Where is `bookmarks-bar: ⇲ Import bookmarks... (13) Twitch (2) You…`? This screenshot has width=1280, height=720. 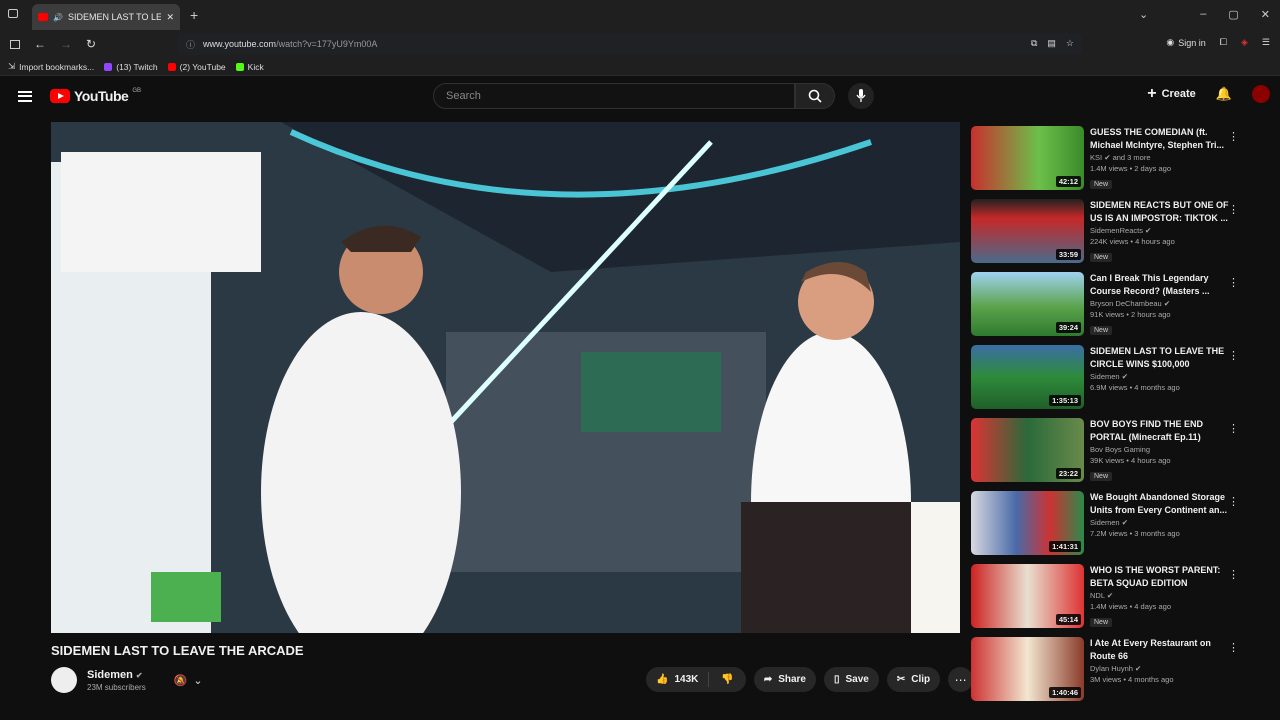 bookmarks-bar: ⇲ Import bookmarks... (13) Twitch (2) You… is located at coordinates (640, 67).